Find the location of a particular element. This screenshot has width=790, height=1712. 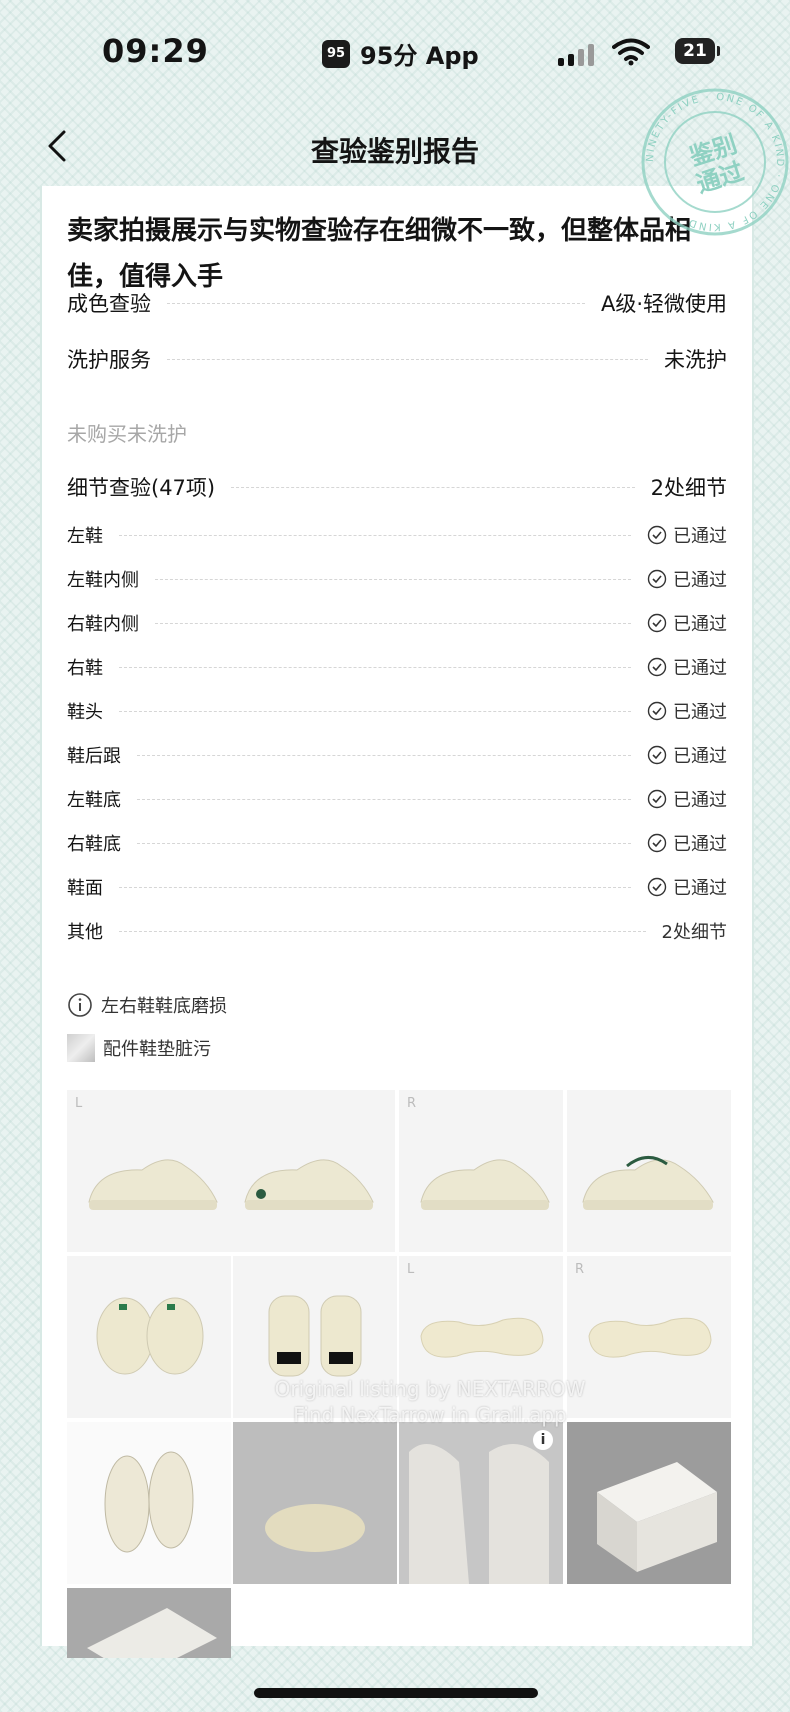

issue-item: 配件鞋垫脏污 is located at coordinates (139, 1048).